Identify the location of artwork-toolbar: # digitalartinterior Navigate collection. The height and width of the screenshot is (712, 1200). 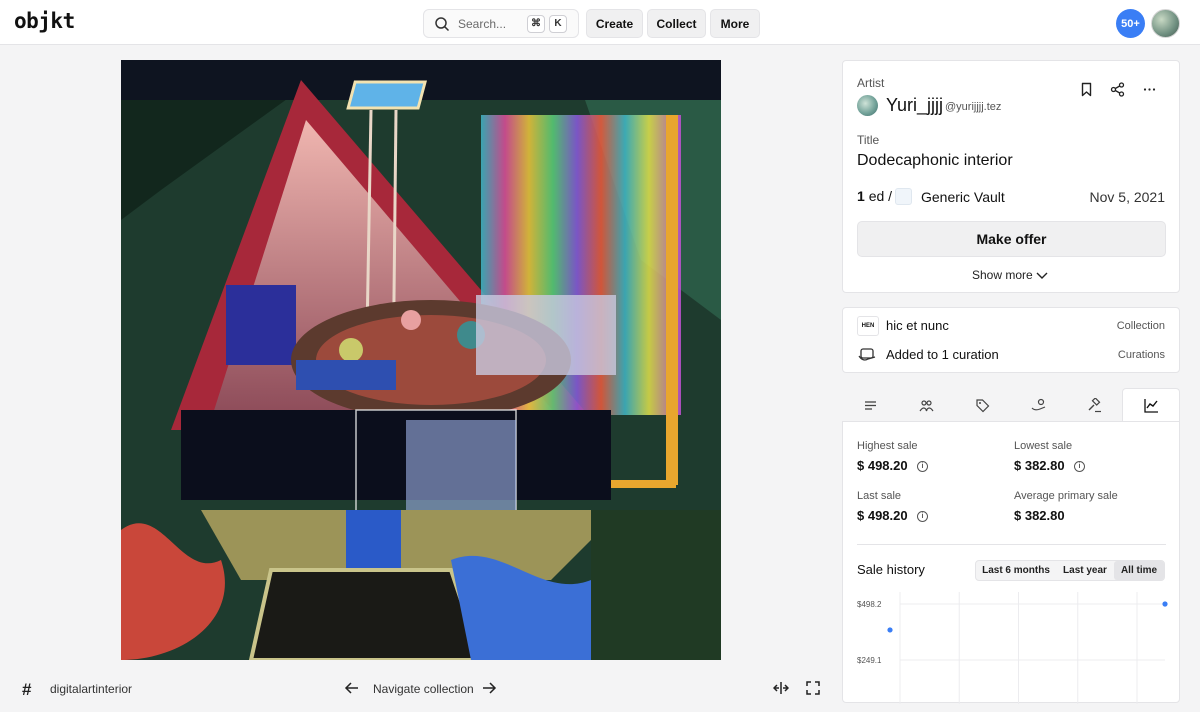
(415, 689).